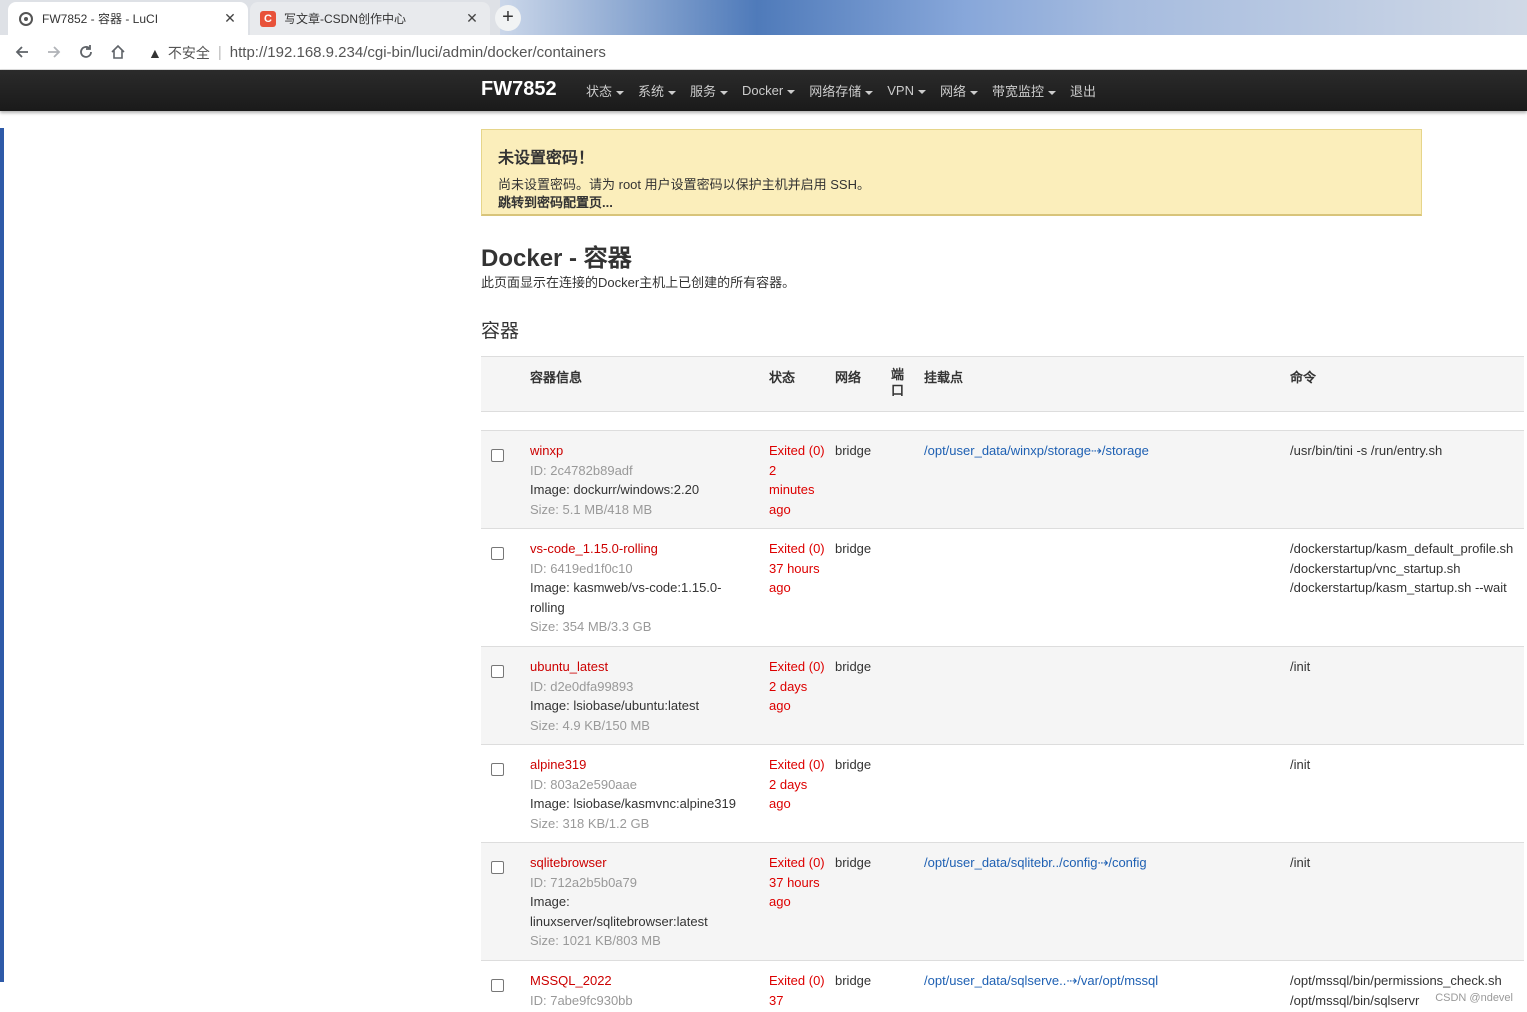 Image resolution: width=1527 pixels, height=1012 pixels. I want to click on menu-item-docker: Docker, so click(769, 90).